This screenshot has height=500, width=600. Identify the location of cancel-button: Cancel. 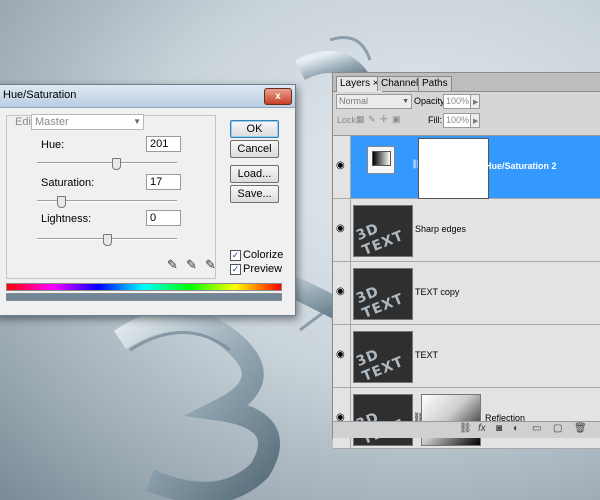
(254, 149).